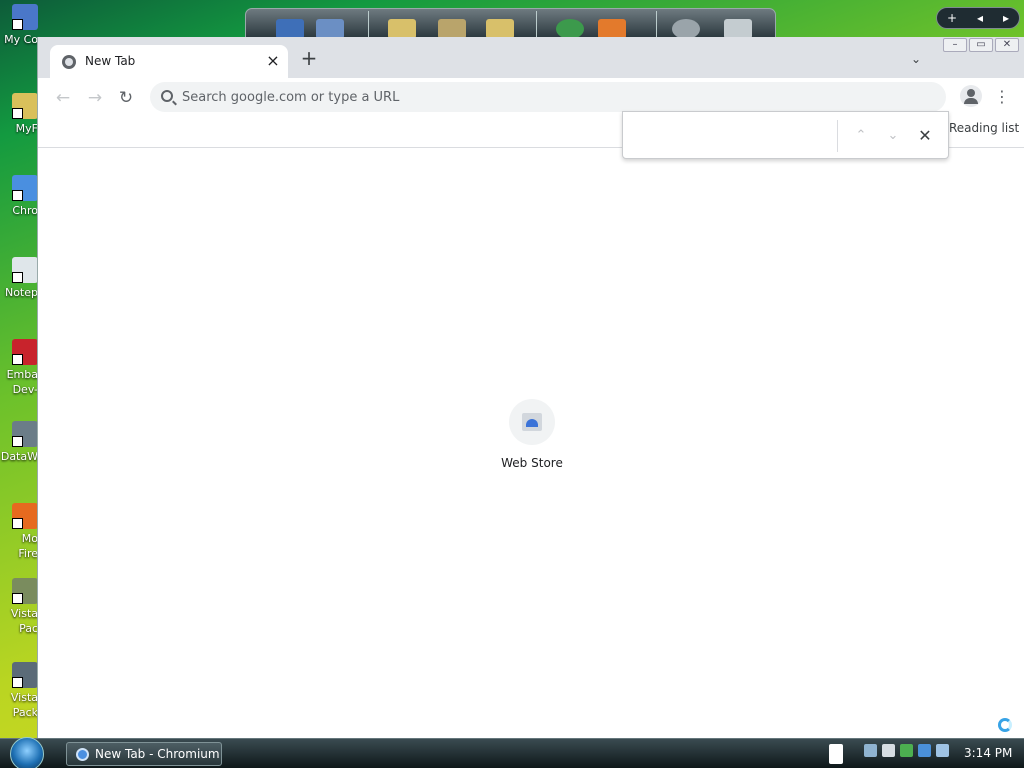 The width and height of the screenshot is (1024, 768). I want to click on taskbar-window-button: New Tab - Chromium, so click(144, 754).